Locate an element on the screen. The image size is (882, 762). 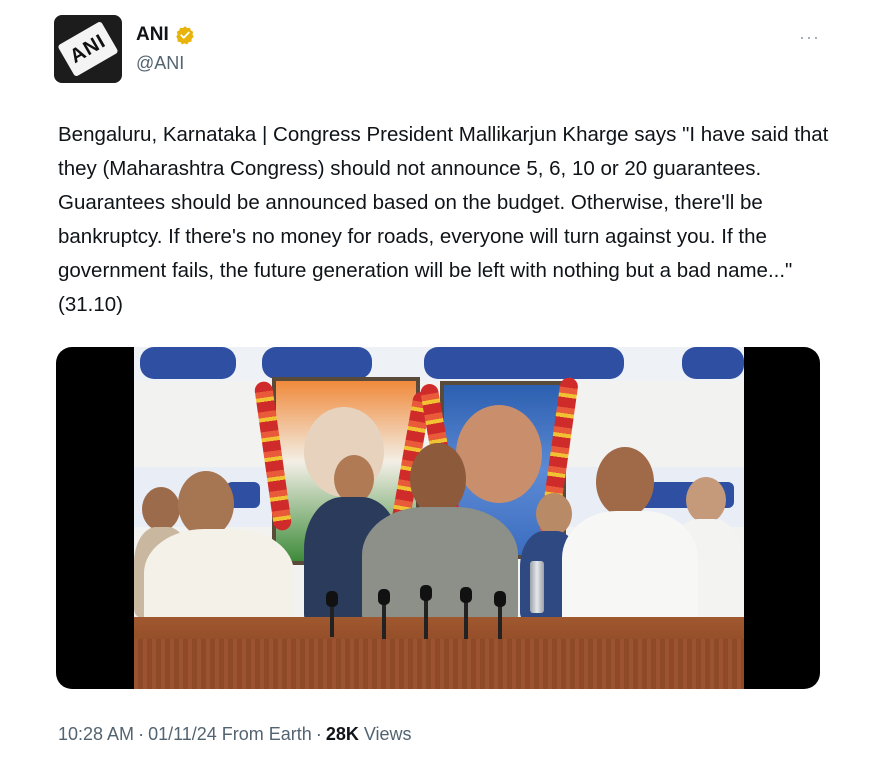
avatar-logo-text: ANI is located at coordinates (88, 48).